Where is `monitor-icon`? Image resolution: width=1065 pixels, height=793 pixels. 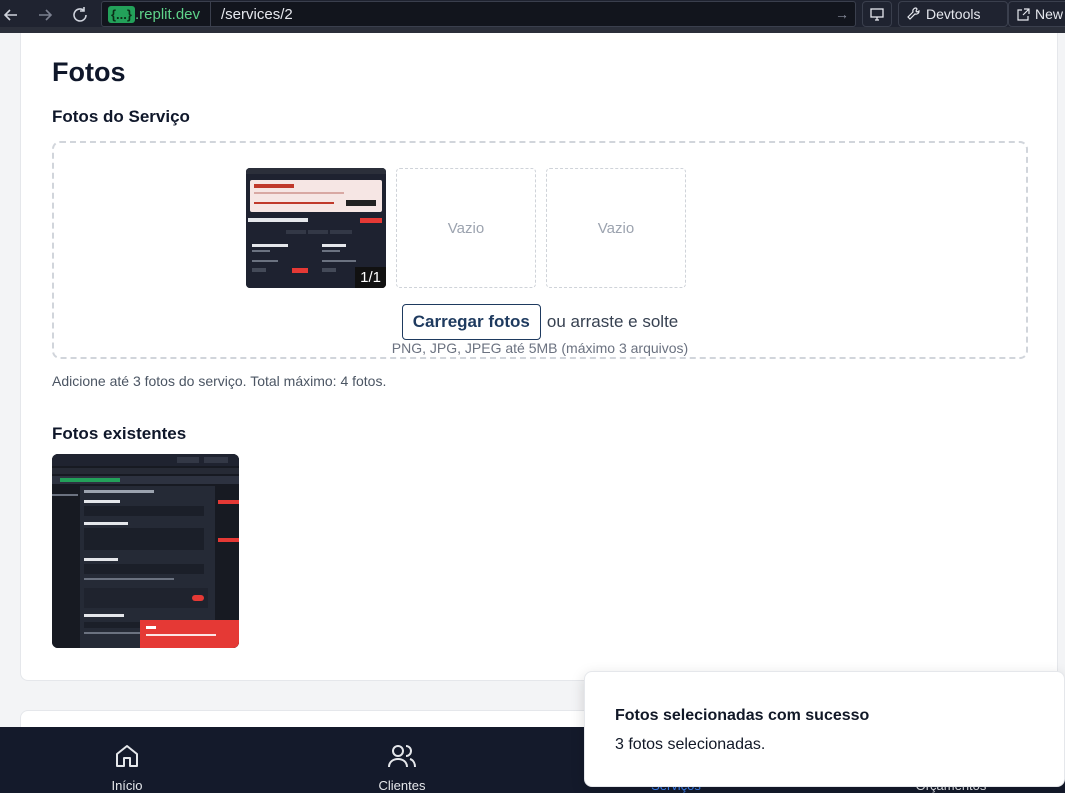
monitor-icon is located at coordinates (877, 14).